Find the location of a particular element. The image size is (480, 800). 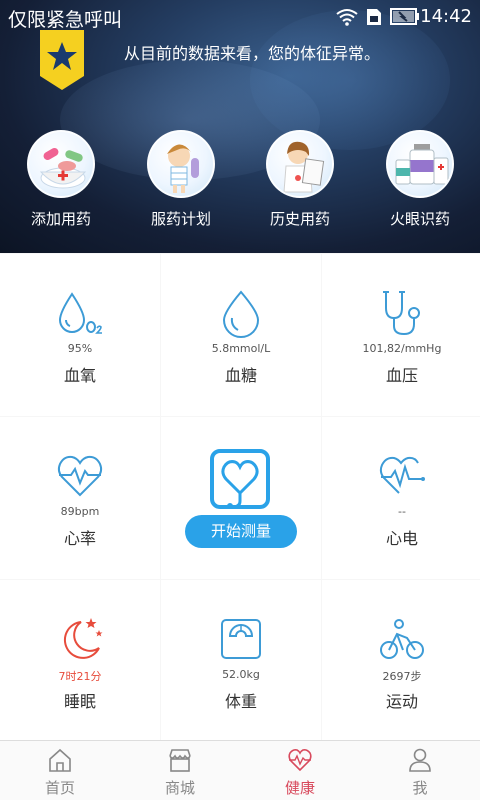

metric-weight: 52.0kg 体重 is located at coordinates (241, 661).